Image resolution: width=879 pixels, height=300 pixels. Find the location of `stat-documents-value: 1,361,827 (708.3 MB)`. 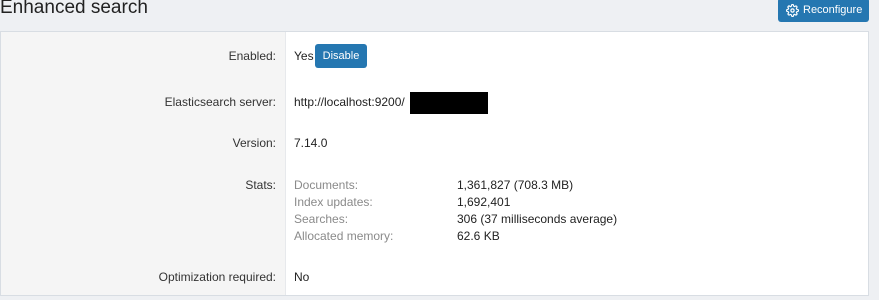

stat-documents-value: 1,361,827 (708.3 MB) is located at coordinates (515, 185).